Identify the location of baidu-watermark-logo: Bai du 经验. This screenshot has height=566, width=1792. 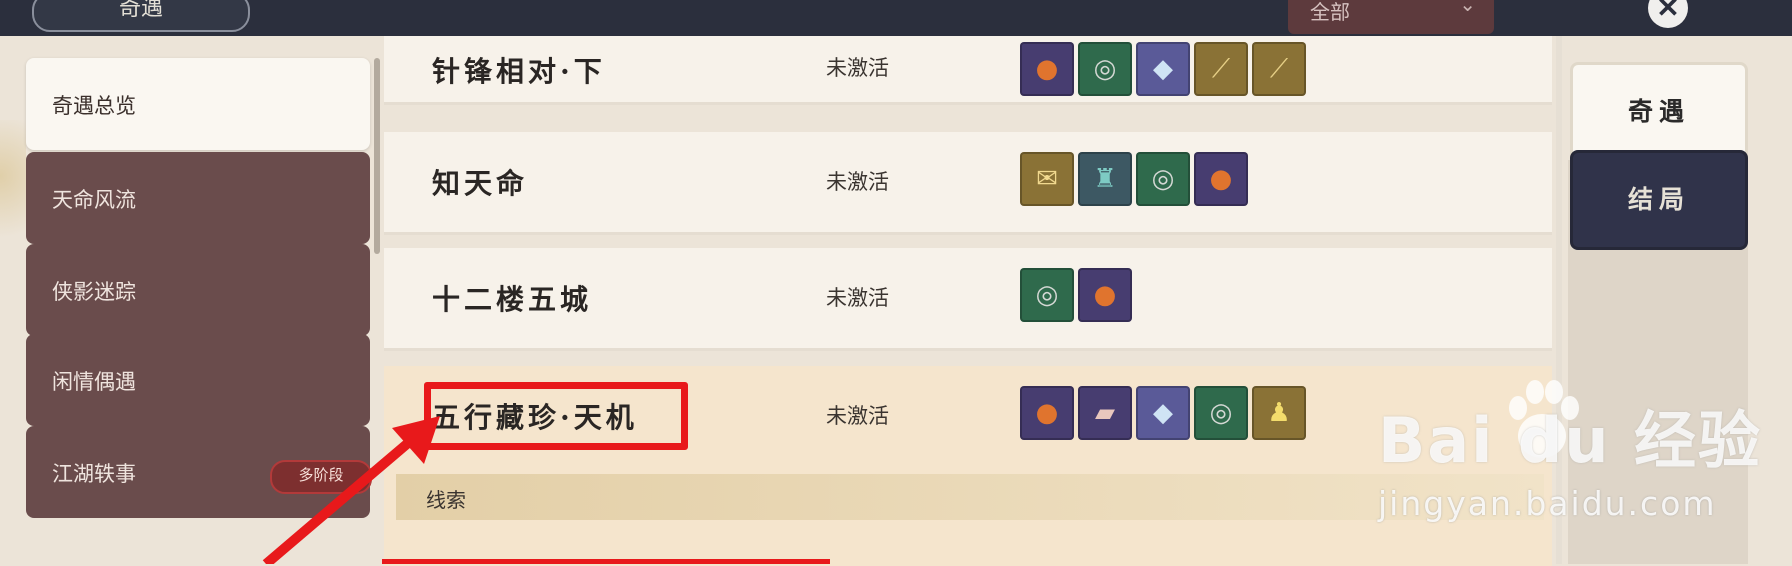
(1570, 440).